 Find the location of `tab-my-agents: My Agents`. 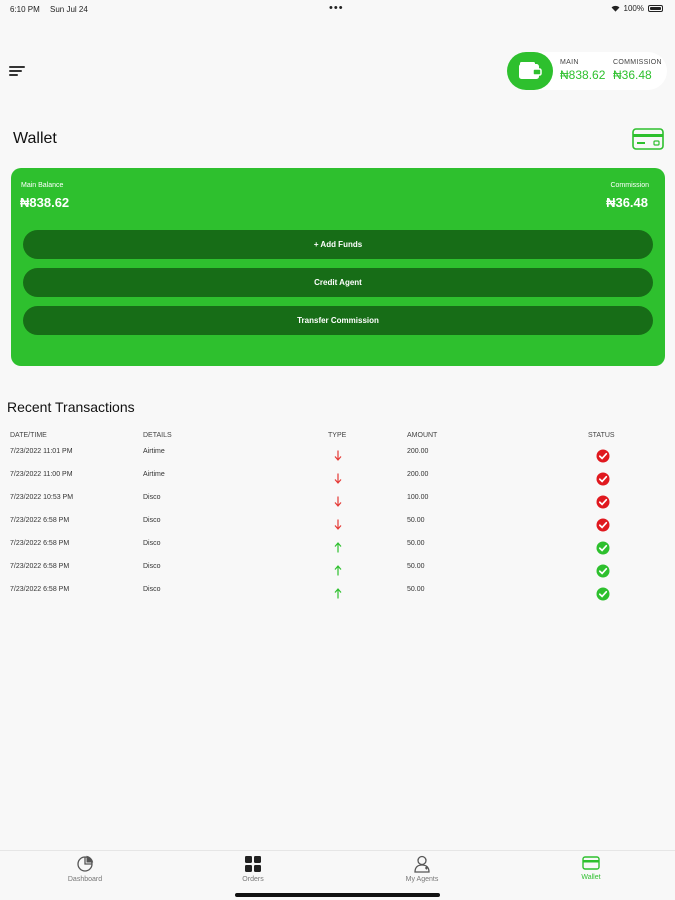

tab-my-agents: My Agents is located at coordinates (422, 869).